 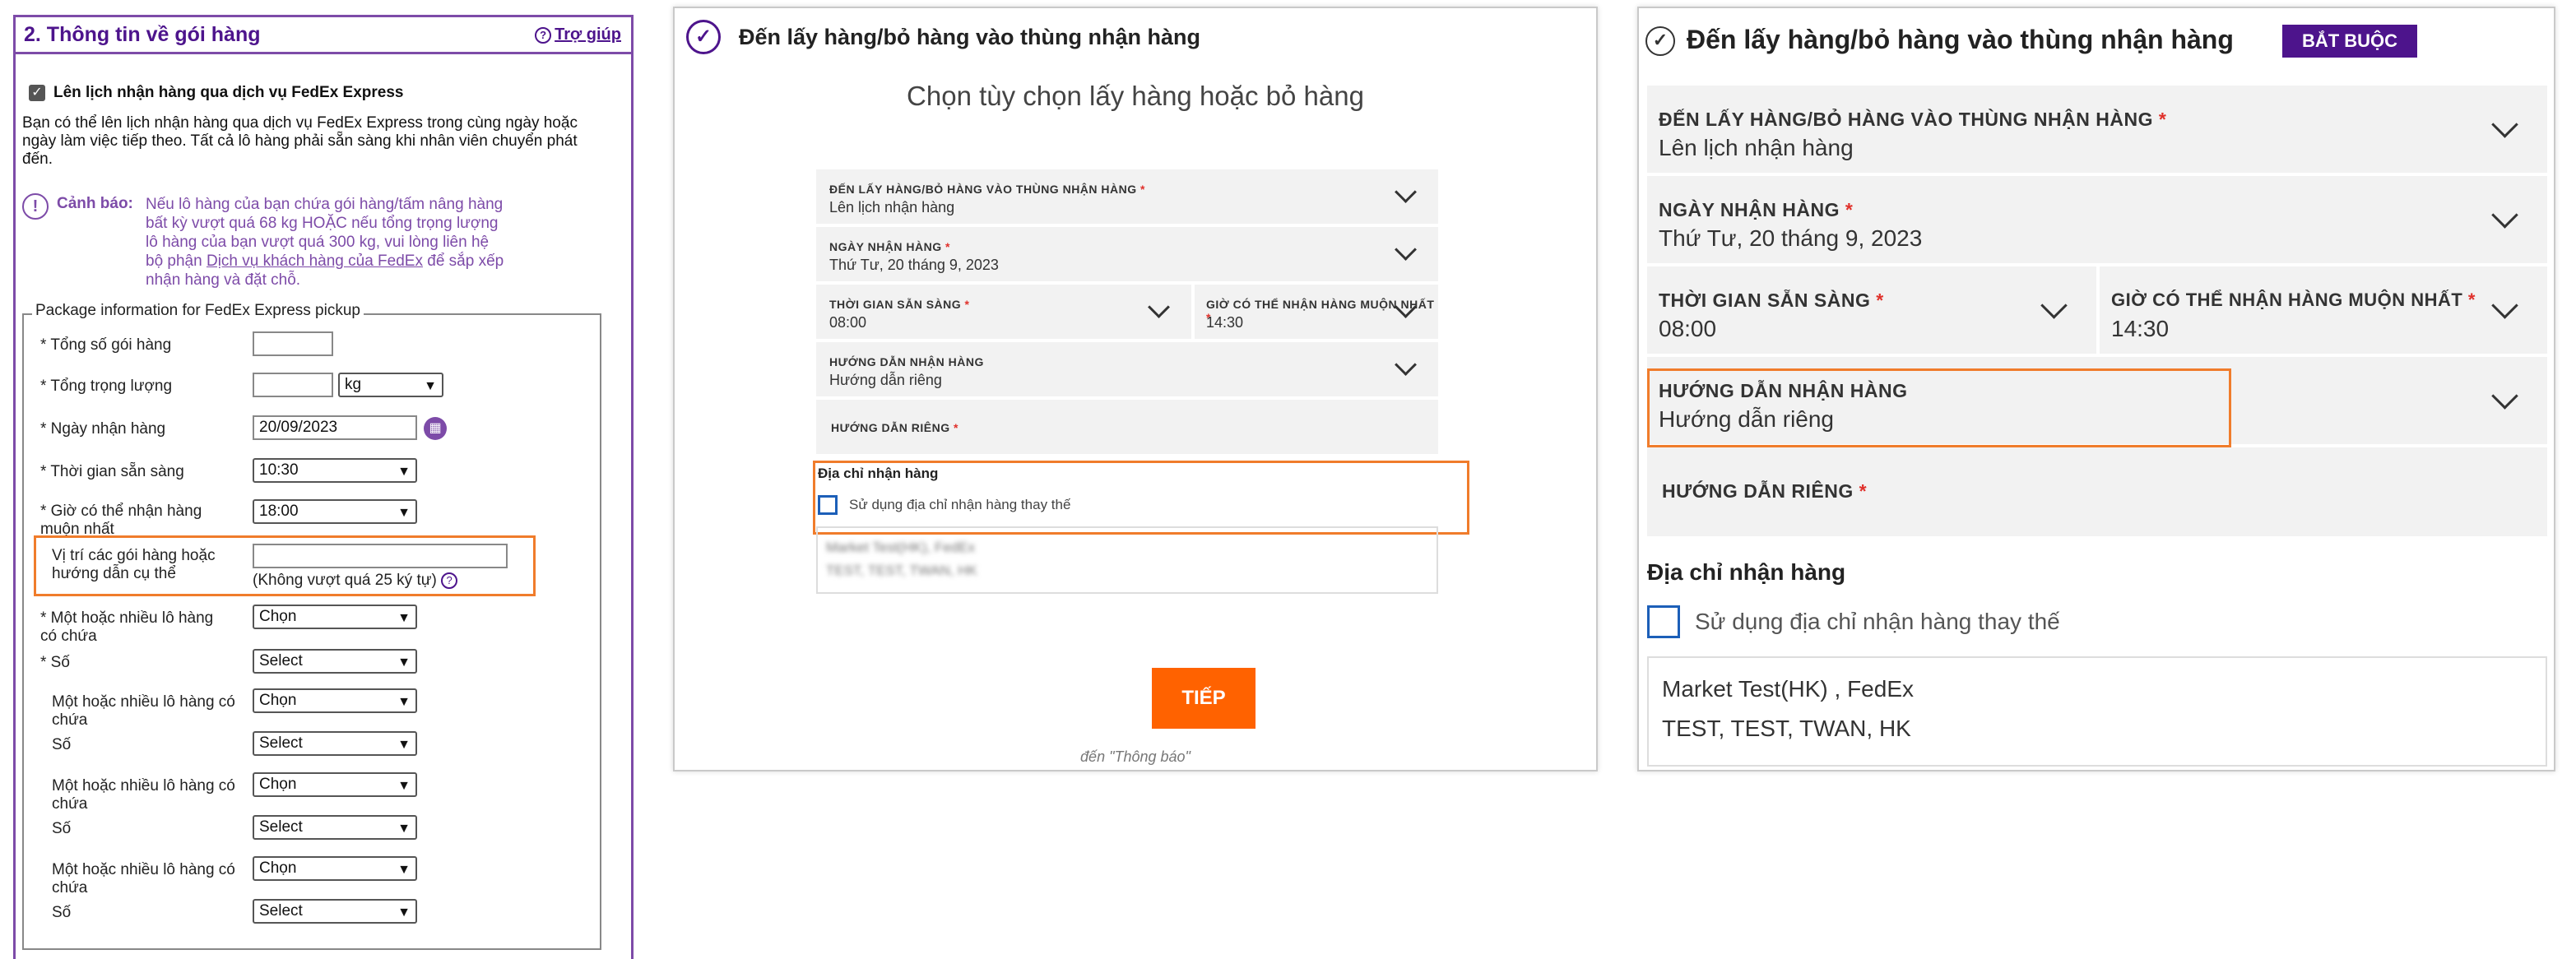 What do you see at coordinates (323, 35) in the screenshot?
I see `panel-header: 2. Thông tin về gói hàng ? Trợ giúp` at bounding box center [323, 35].